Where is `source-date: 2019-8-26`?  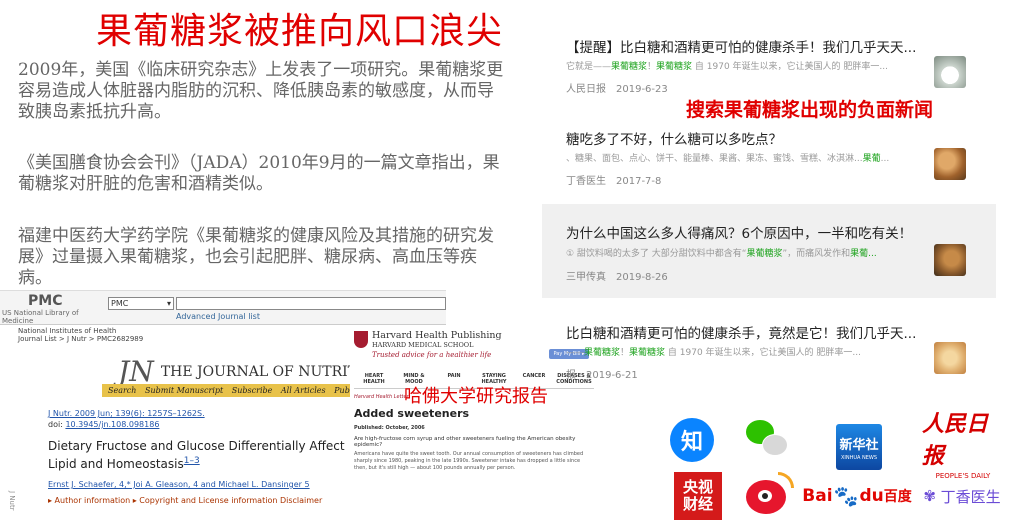 source-date: 2019-8-26 is located at coordinates (642, 277).